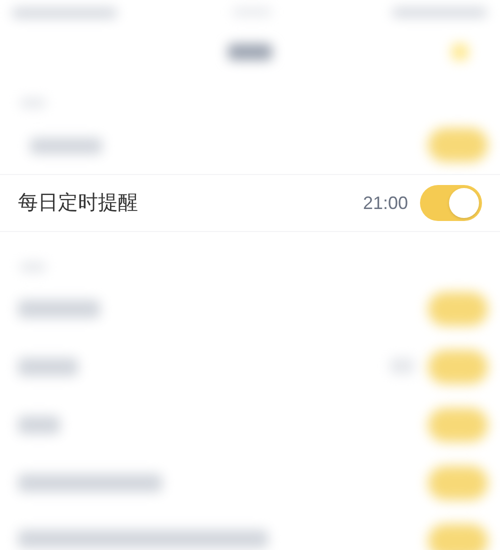 The image size is (500, 550). Describe the element at coordinates (385, 203) in the screenshot. I see `reminder-time: 21:00` at that location.